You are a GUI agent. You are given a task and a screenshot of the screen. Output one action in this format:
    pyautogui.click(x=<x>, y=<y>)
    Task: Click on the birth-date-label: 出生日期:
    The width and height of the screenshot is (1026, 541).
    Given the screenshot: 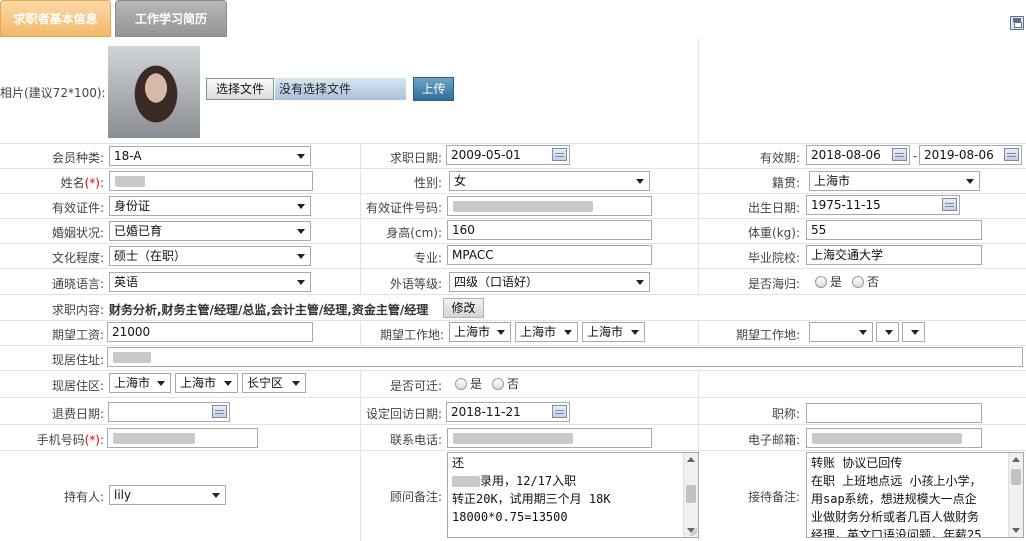 What is the action you would take?
    pyautogui.click(x=773, y=208)
    